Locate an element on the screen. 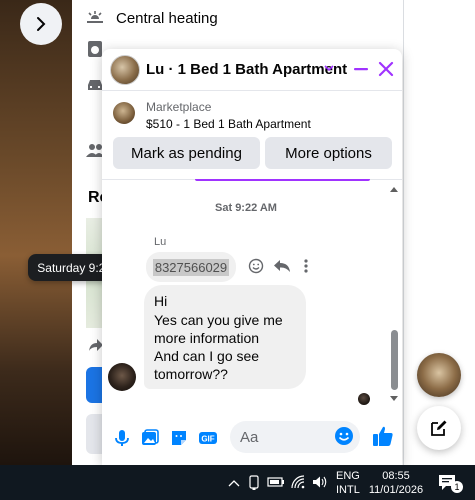  chat-header: Lu · 1 Bed 1 Bath Apartment is located at coordinates (252, 70).